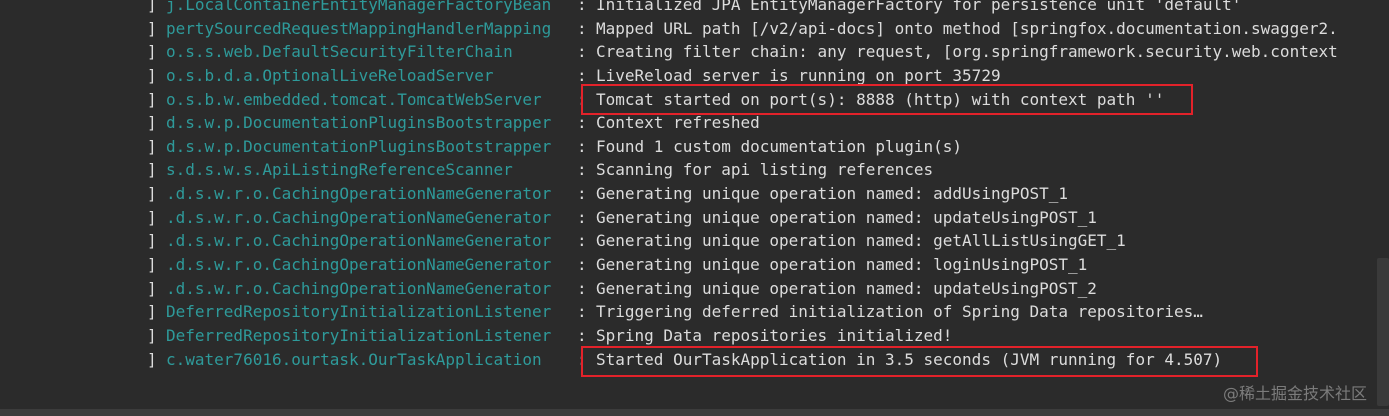 This screenshot has width=1389, height=416. What do you see at coordinates (694, 412) in the screenshot?
I see `horizontal-scrollbar` at bounding box center [694, 412].